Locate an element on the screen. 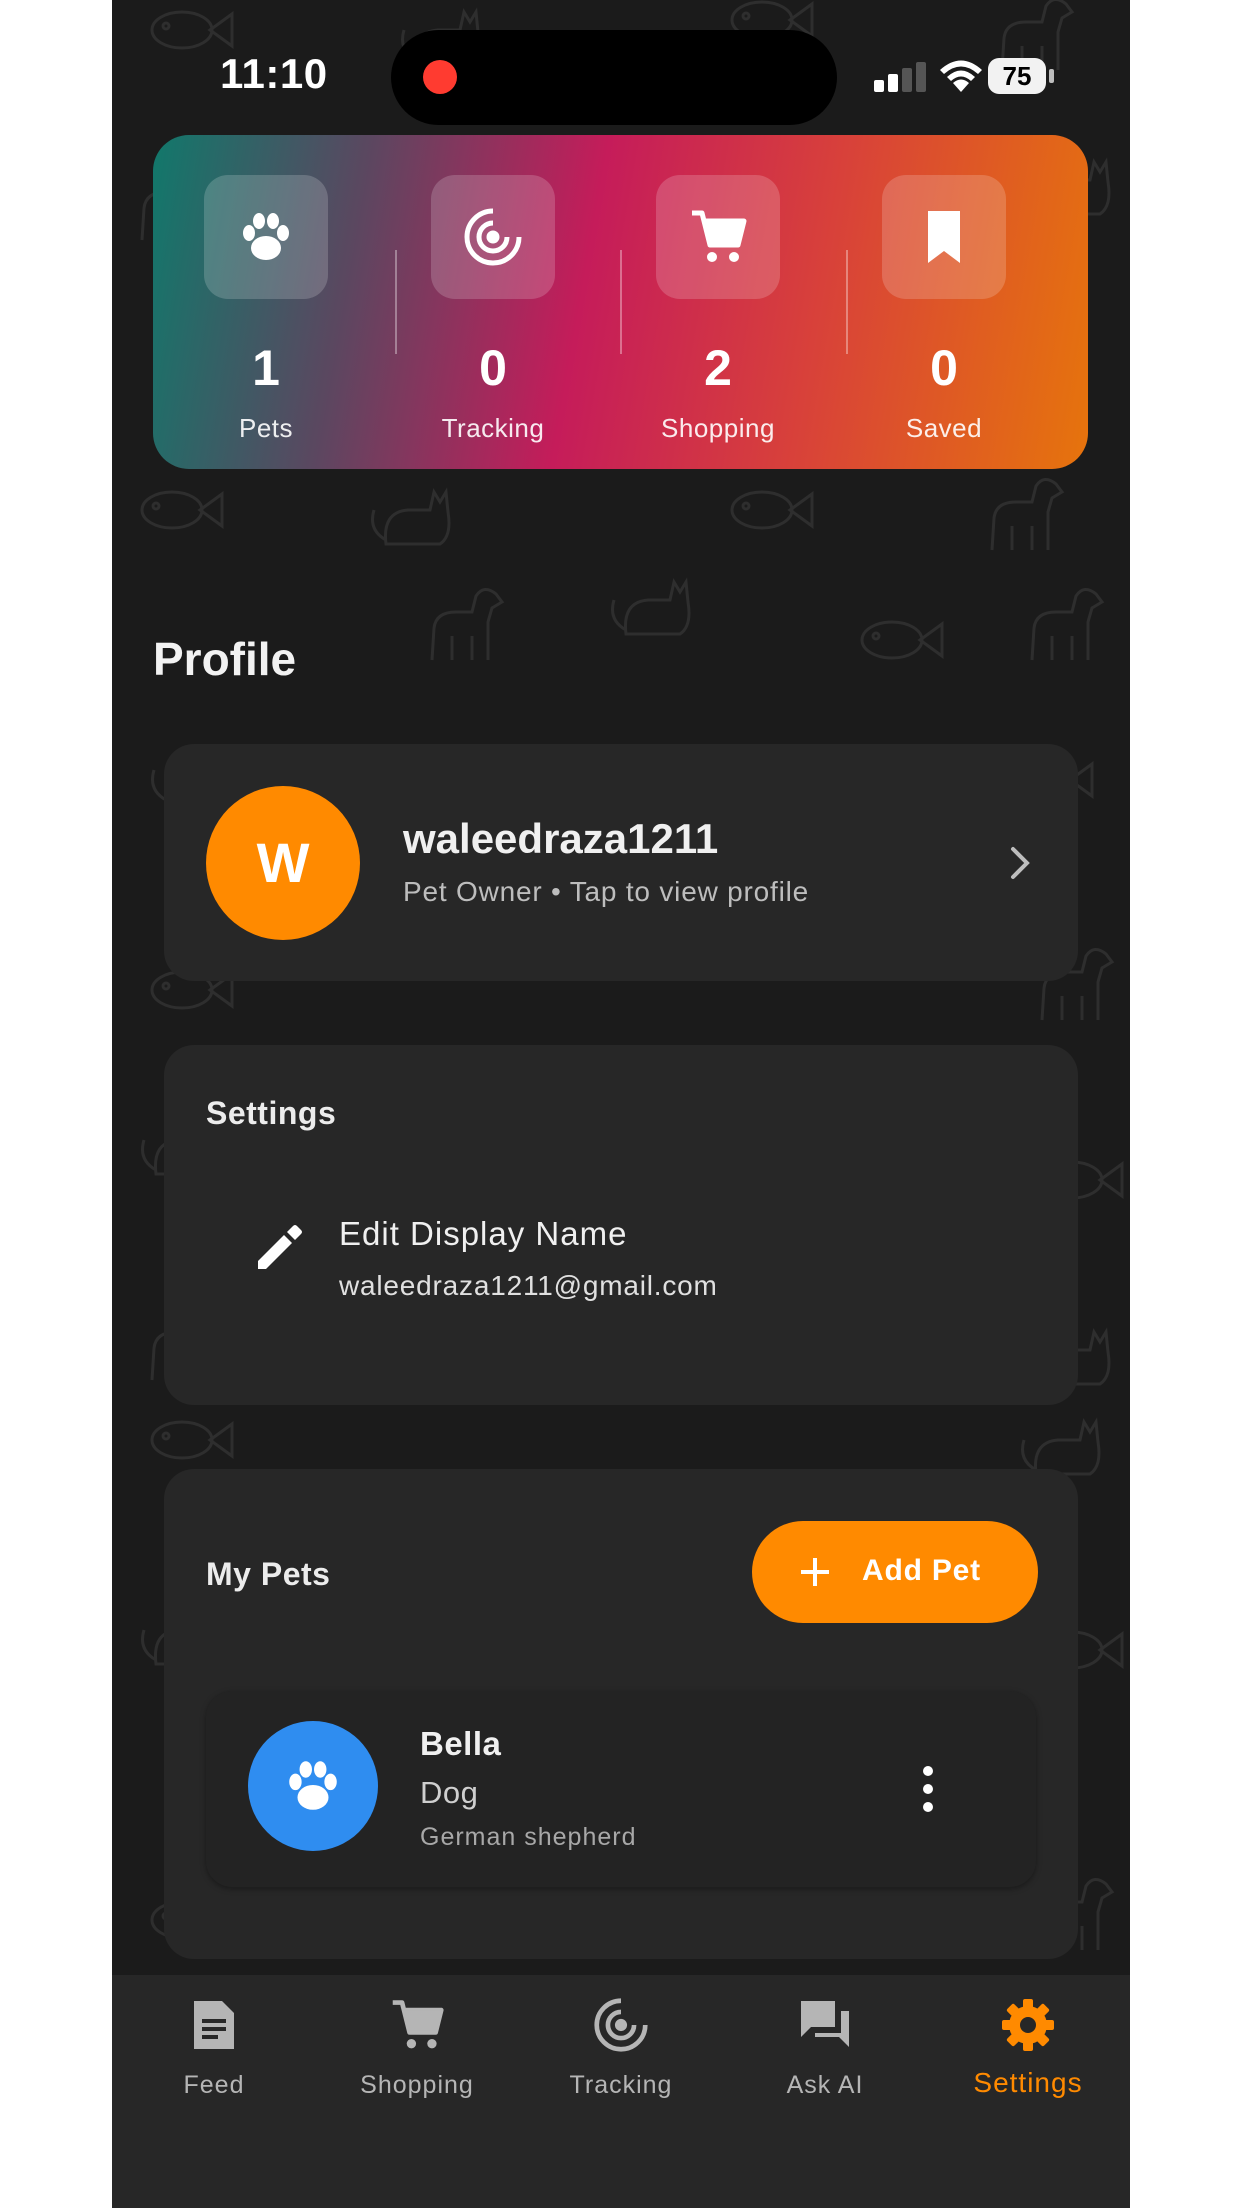  nav-settings: Settings is located at coordinates (1028, 2057).